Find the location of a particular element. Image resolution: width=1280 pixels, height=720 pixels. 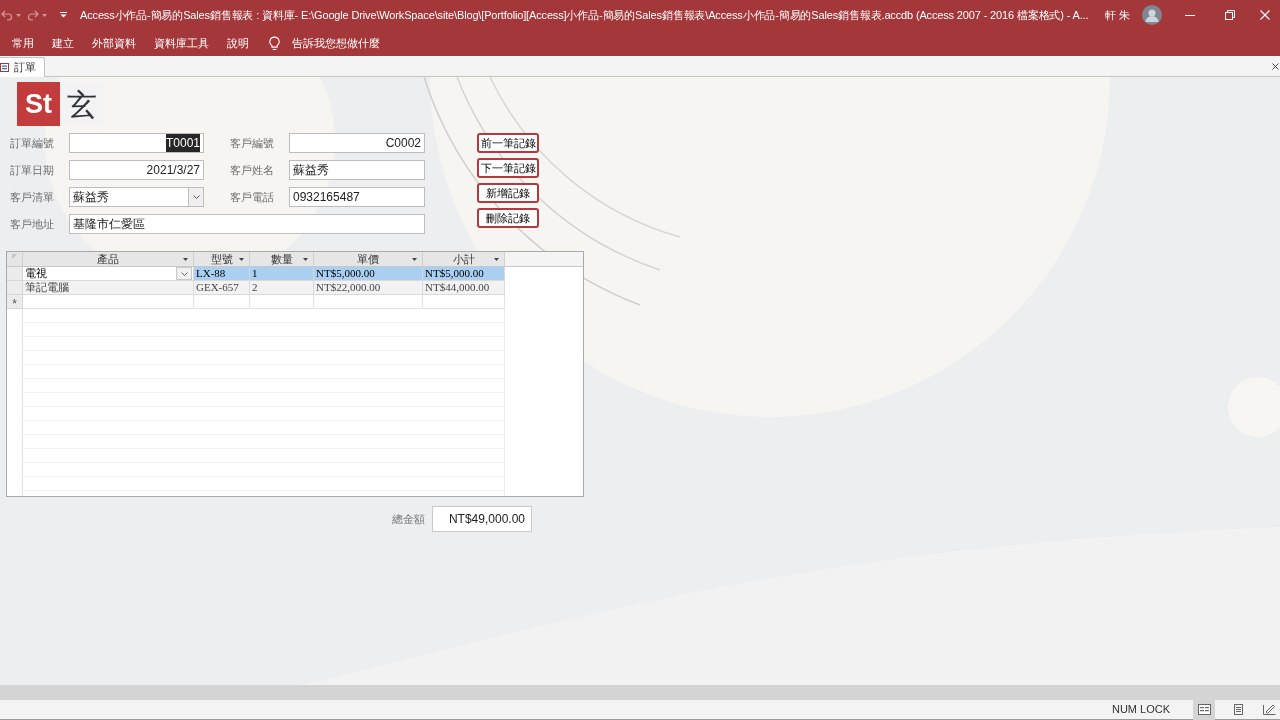

field-label: 客戶電話 is located at coordinates (252, 197).